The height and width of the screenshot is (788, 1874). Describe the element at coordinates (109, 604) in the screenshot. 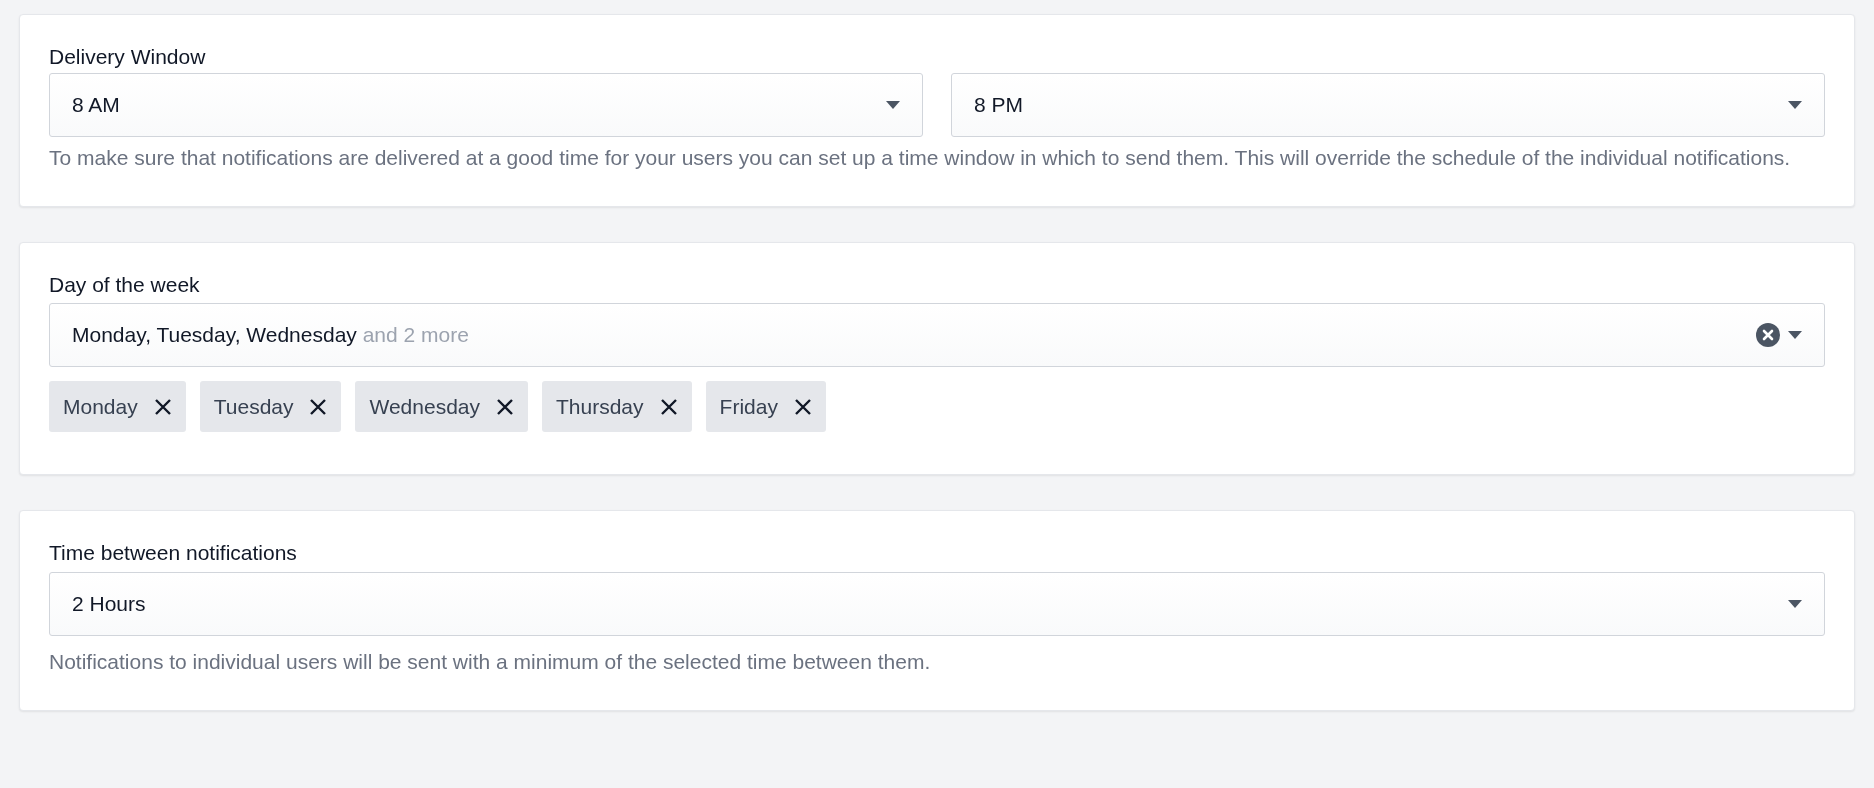

I see `select-value: 2 Hours` at that location.